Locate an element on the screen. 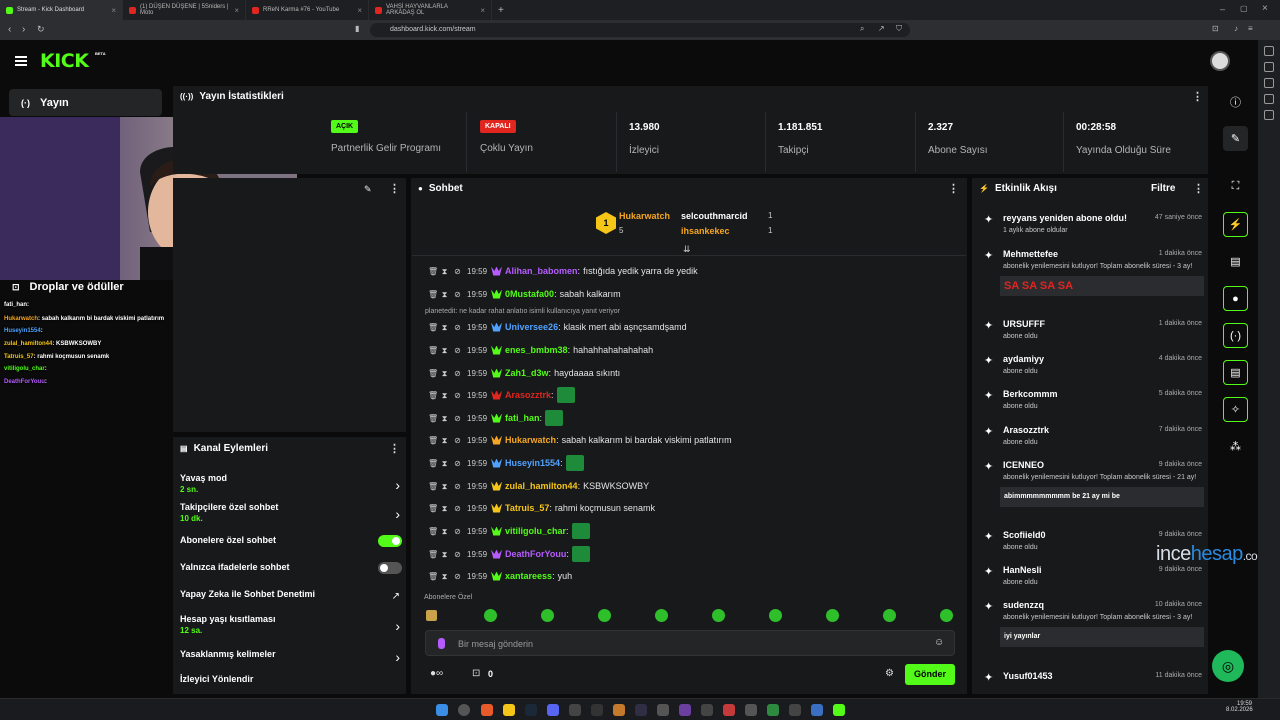 This screenshot has width=1280, height=720. activity-more-icon: ⋮ is located at coordinates (1198, 188).